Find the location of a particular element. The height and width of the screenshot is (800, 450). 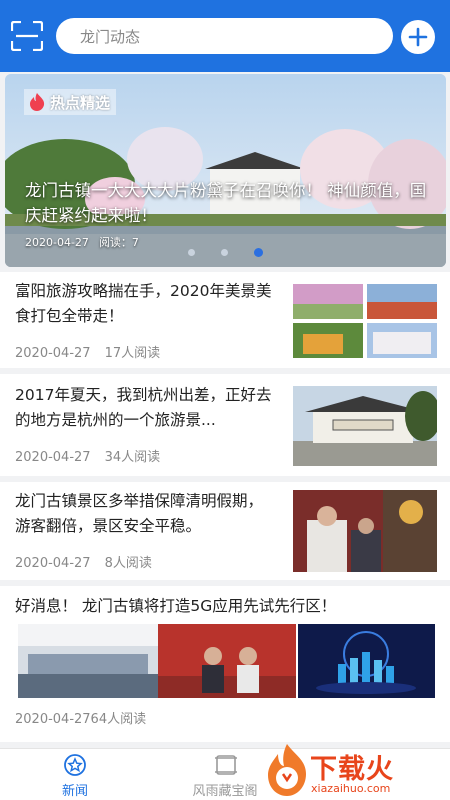

watermark-url: xiazaihuo.com is located at coordinates (351, 788).